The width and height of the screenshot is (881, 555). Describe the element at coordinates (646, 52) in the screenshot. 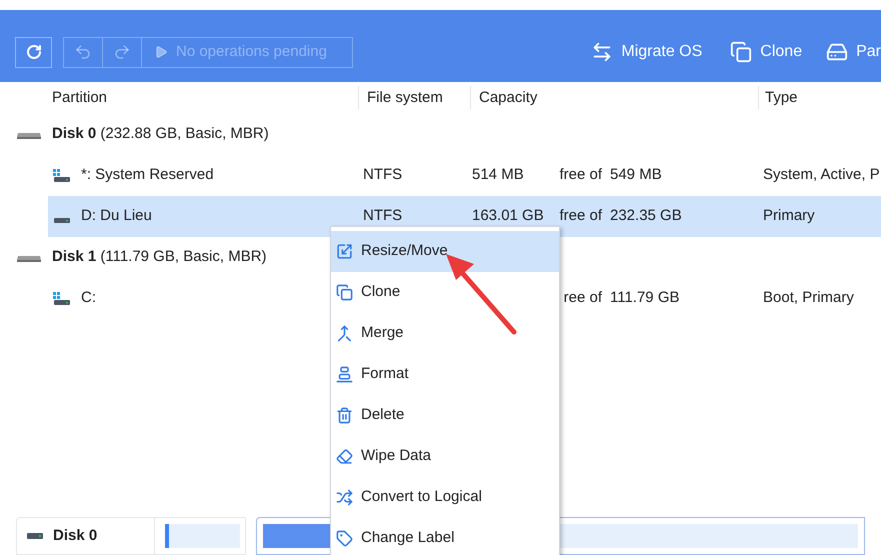

I see `toolbar-action: Migrate OS` at that location.